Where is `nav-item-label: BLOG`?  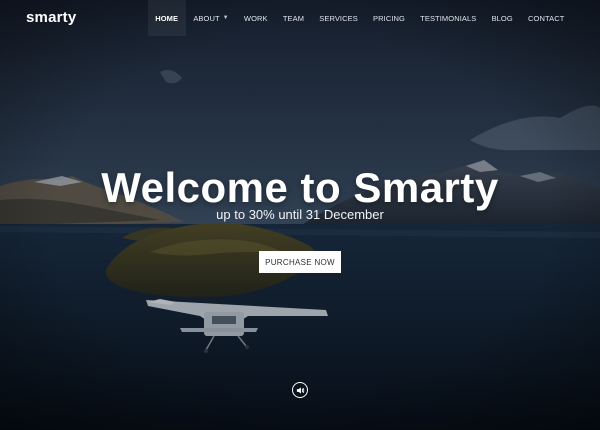
nav-item-label: BLOG is located at coordinates (502, 18).